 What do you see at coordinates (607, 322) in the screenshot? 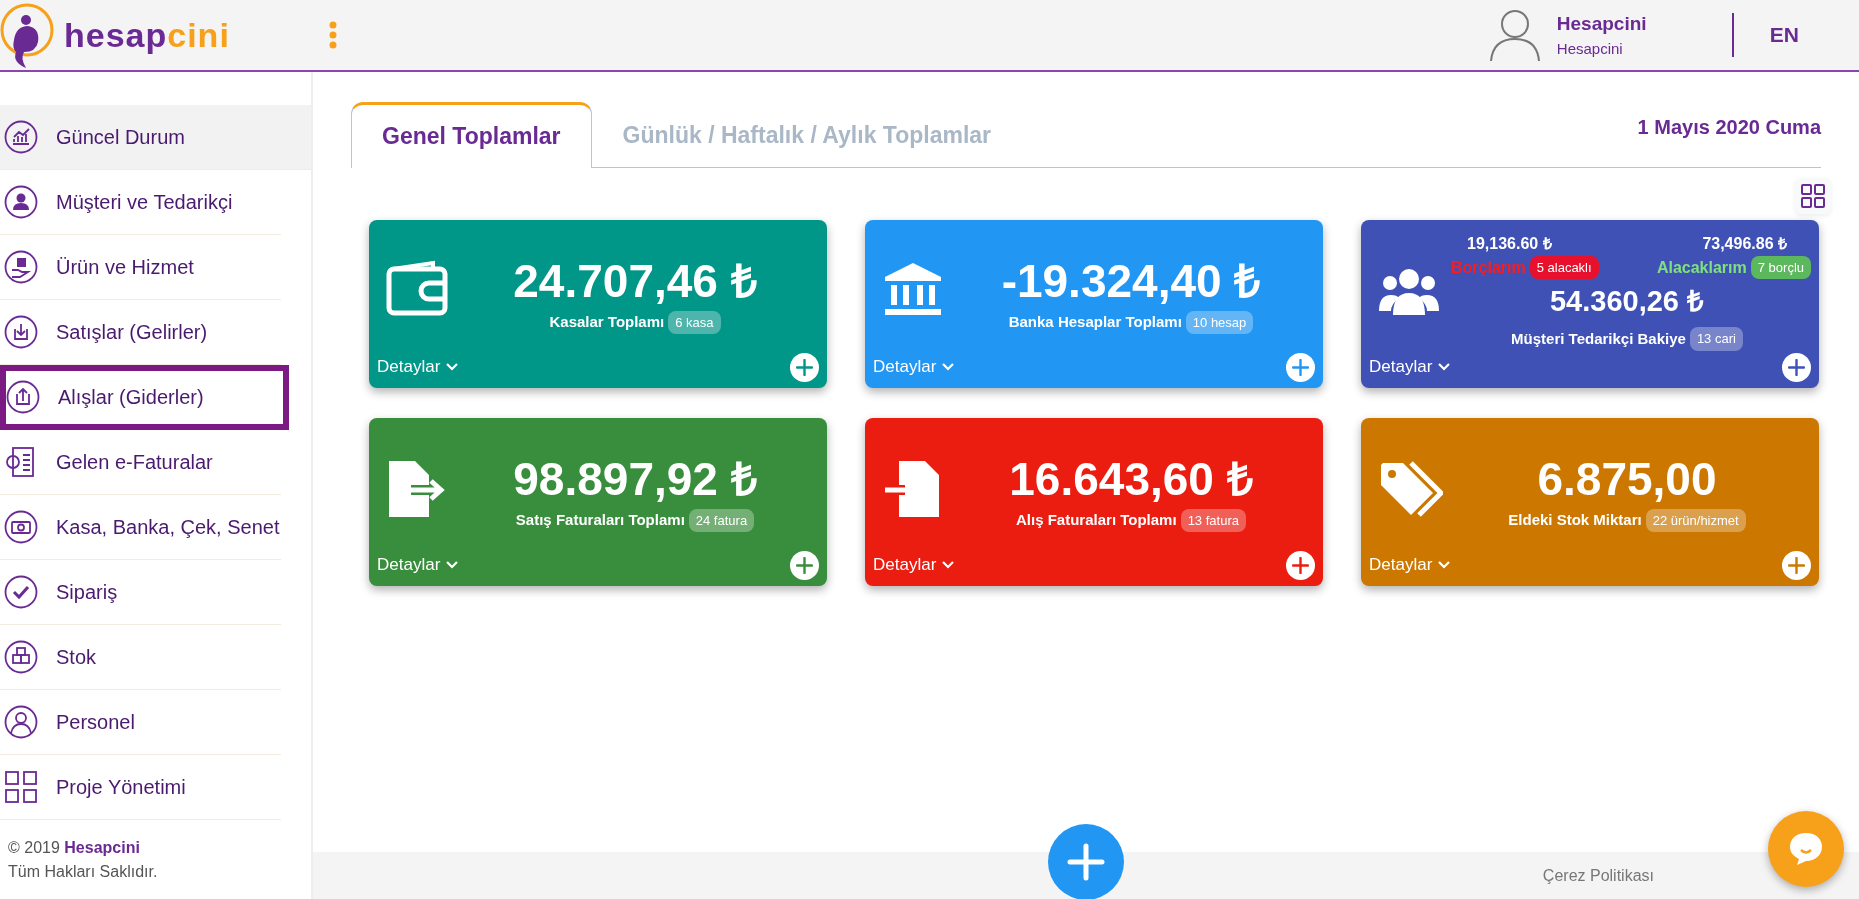
I see `card-label: Kasalar Toplamı` at bounding box center [607, 322].